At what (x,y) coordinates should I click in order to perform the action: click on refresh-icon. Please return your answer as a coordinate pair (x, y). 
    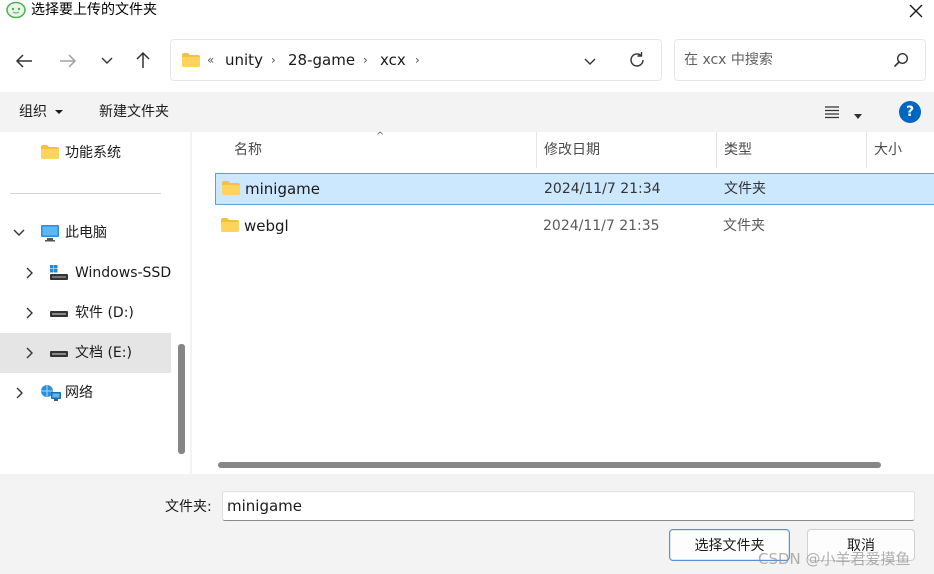
    Looking at the image, I should click on (637, 59).